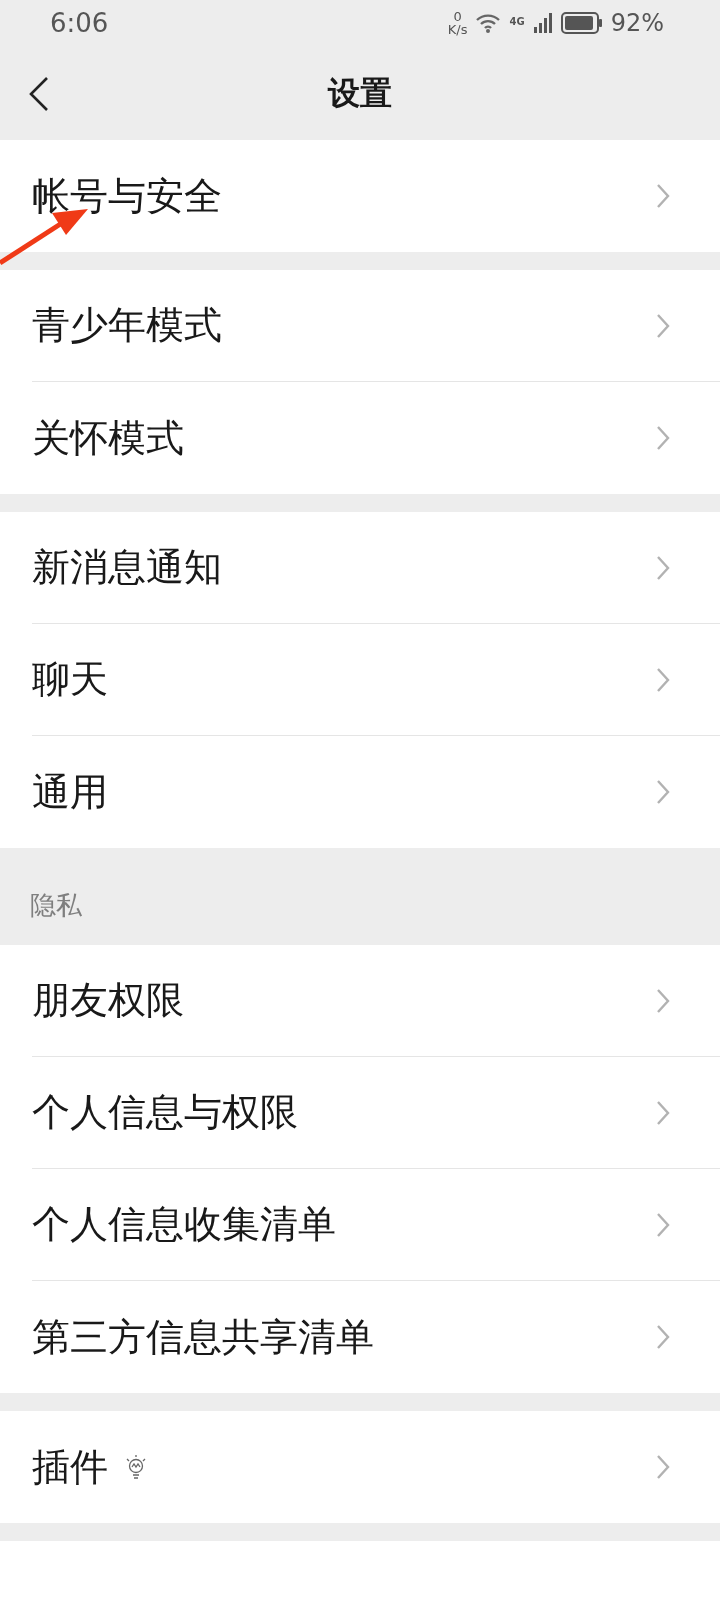  What do you see at coordinates (108, 438) in the screenshot?
I see `item-label: 关怀模式` at bounding box center [108, 438].